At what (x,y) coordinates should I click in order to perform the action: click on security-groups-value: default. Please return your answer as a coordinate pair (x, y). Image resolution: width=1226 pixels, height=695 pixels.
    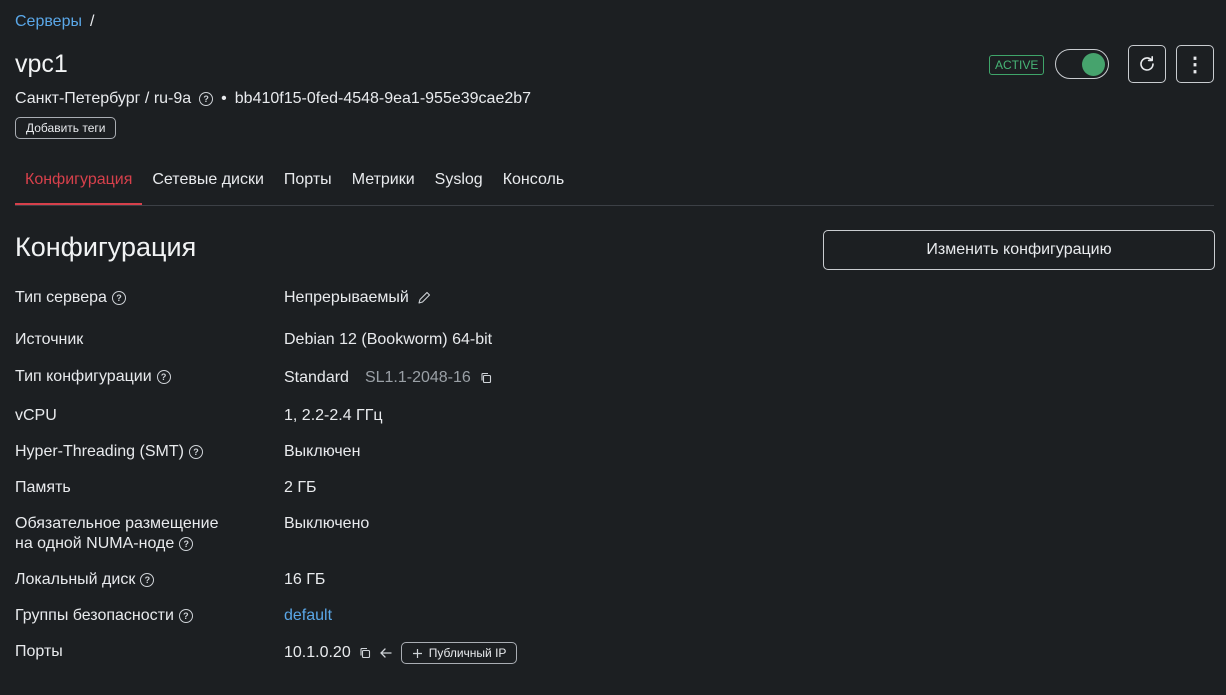
    Looking at the image, I should click on (308, 616).